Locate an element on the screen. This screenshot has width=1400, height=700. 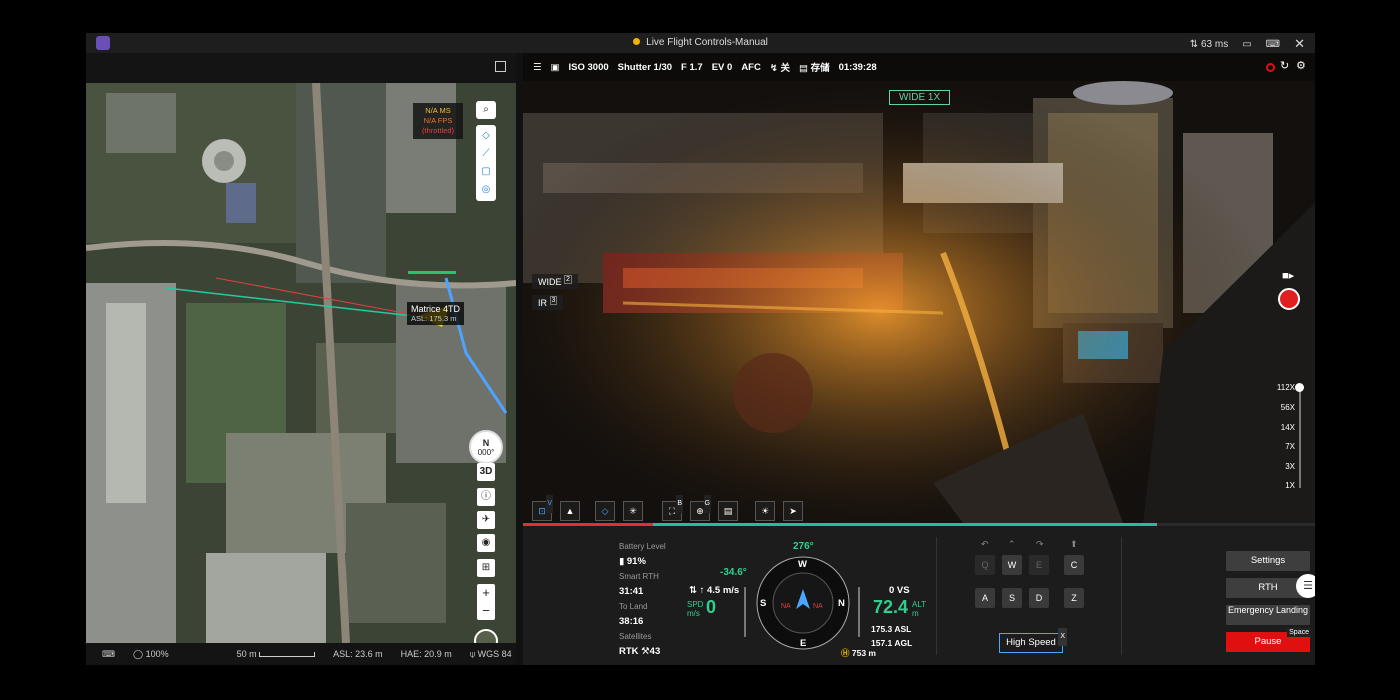
fstop-value: F 1.7 is located at coordinates (692, 67).